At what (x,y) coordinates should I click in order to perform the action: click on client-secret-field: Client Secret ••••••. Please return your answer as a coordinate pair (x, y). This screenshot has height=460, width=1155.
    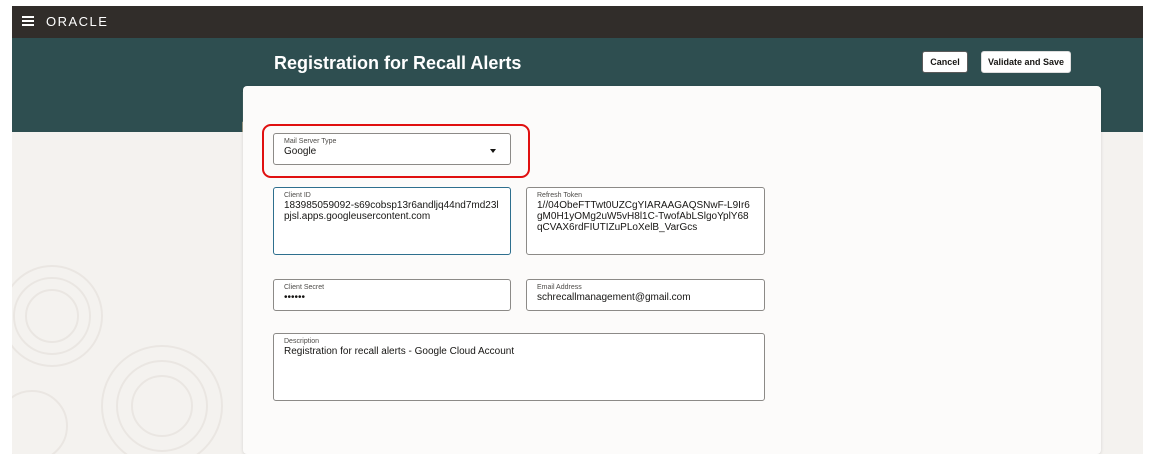
    Looking at the image, I should click on (392, 295).